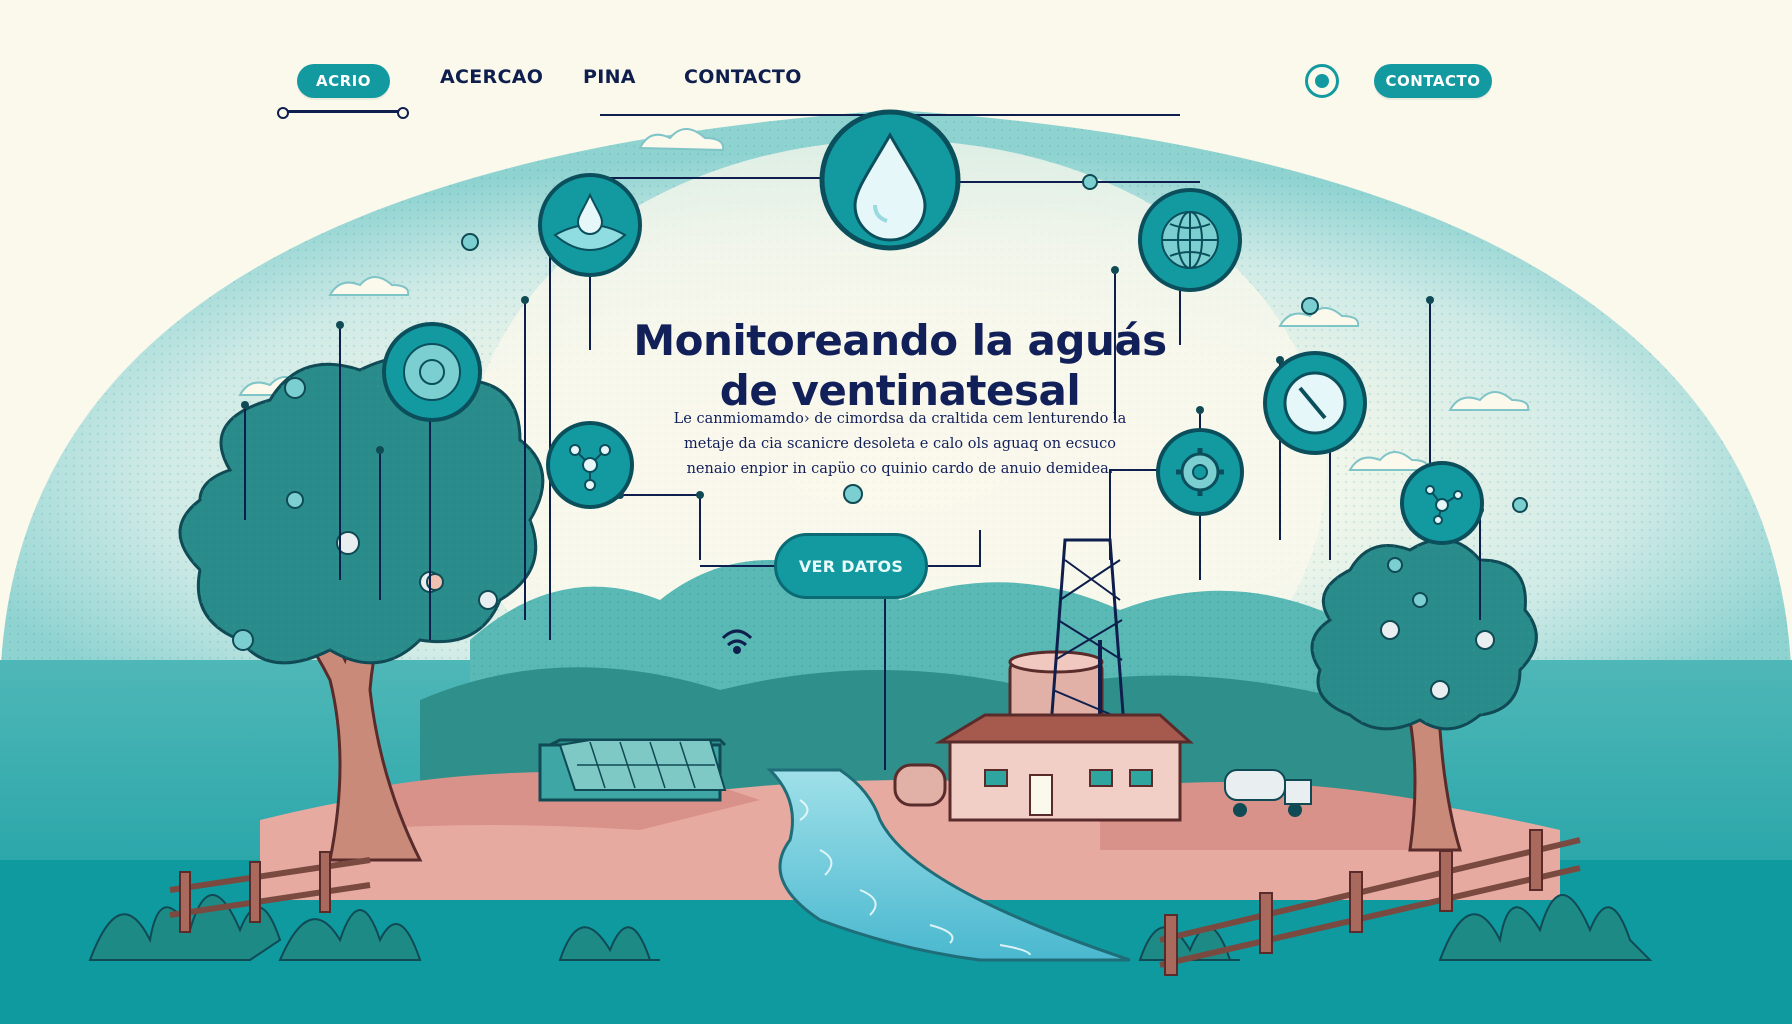 The height and width of the screenshot is (1024, 1792). I want to click on water-drop-icon, so click(890, 180).